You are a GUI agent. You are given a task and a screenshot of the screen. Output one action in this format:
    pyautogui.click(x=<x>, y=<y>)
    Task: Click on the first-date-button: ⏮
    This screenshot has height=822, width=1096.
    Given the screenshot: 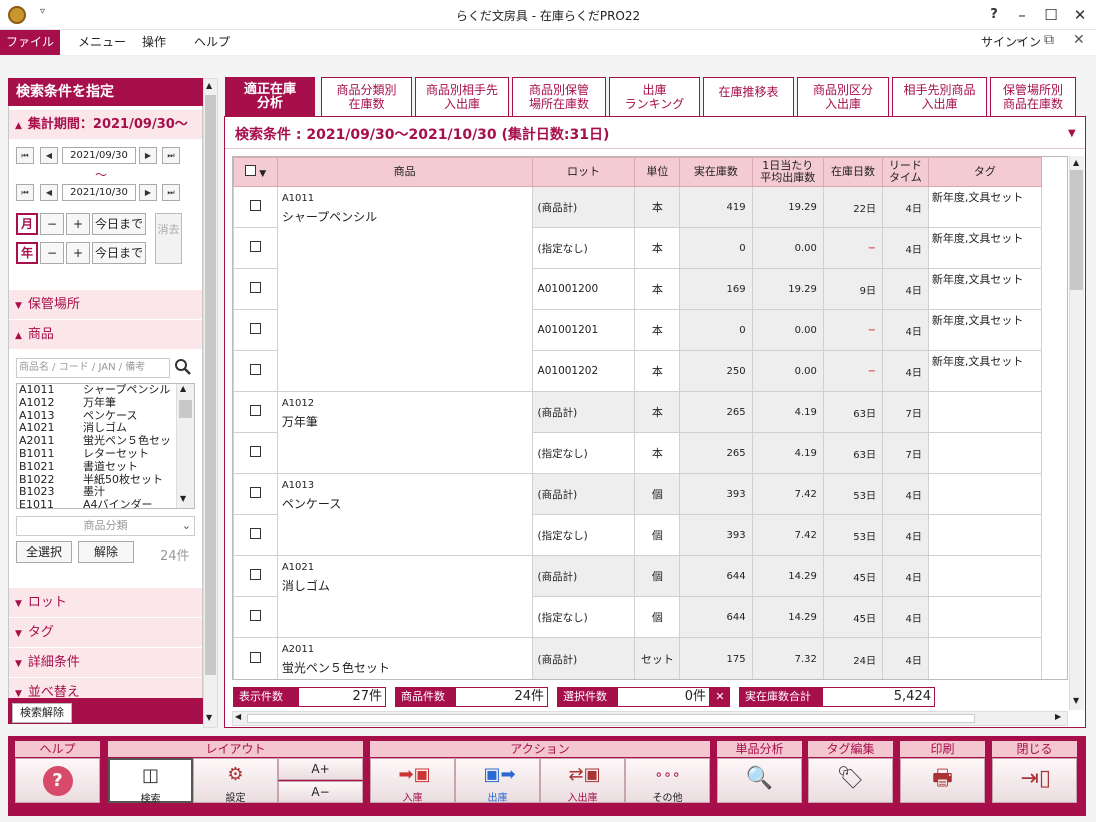 What is the action you would take?
    pyautogui.click(x=25, y=155)
    